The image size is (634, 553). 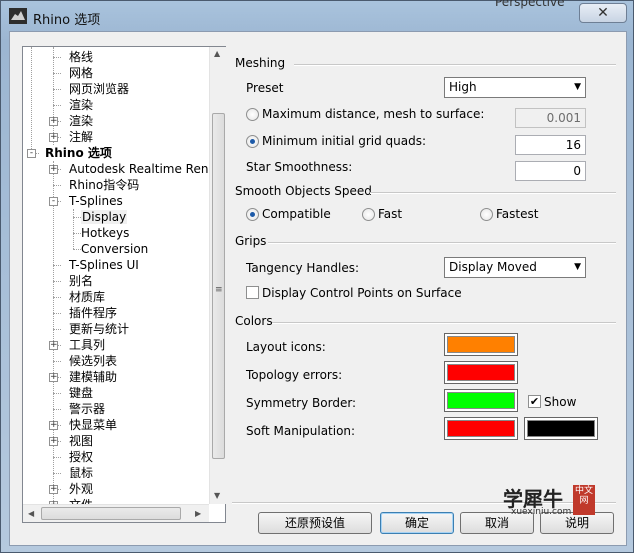 I want to click on tree-item-label: T-Splines UI, so click(x=104, y=265).